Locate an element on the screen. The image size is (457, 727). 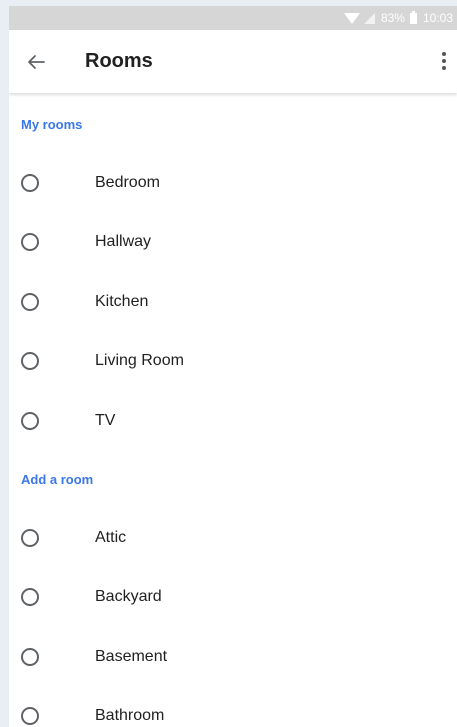
room-row-backyard: Backyard is located at coordinates (233, 598).